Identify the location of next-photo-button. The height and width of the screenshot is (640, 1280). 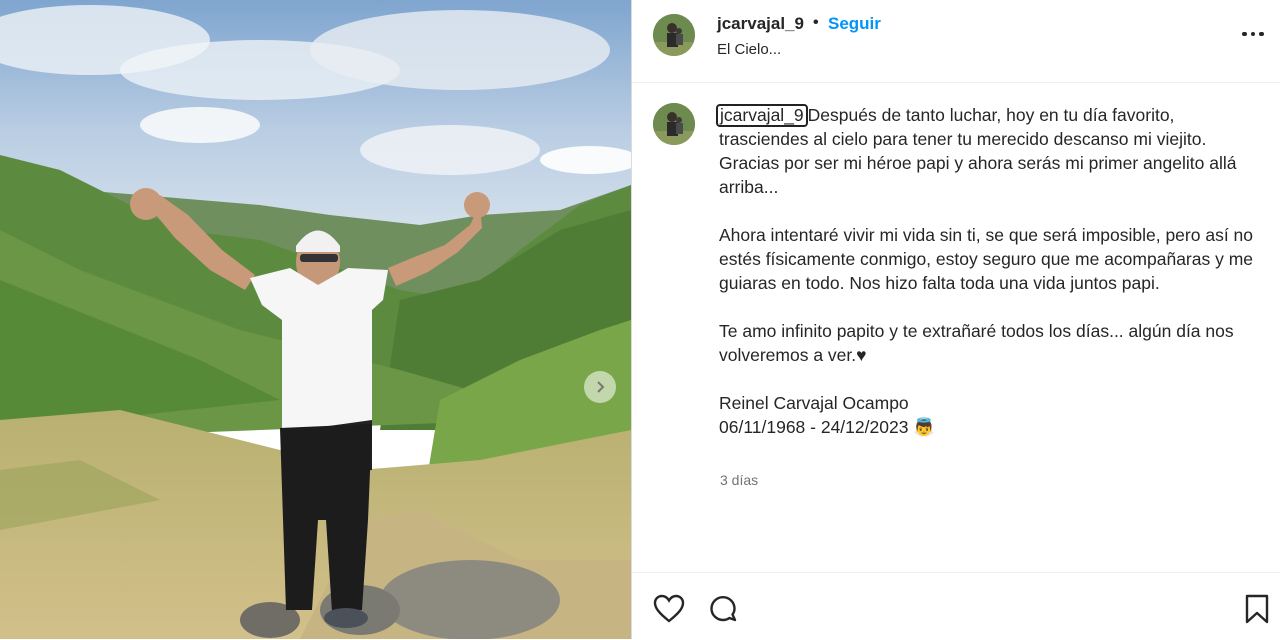
(600, 387).